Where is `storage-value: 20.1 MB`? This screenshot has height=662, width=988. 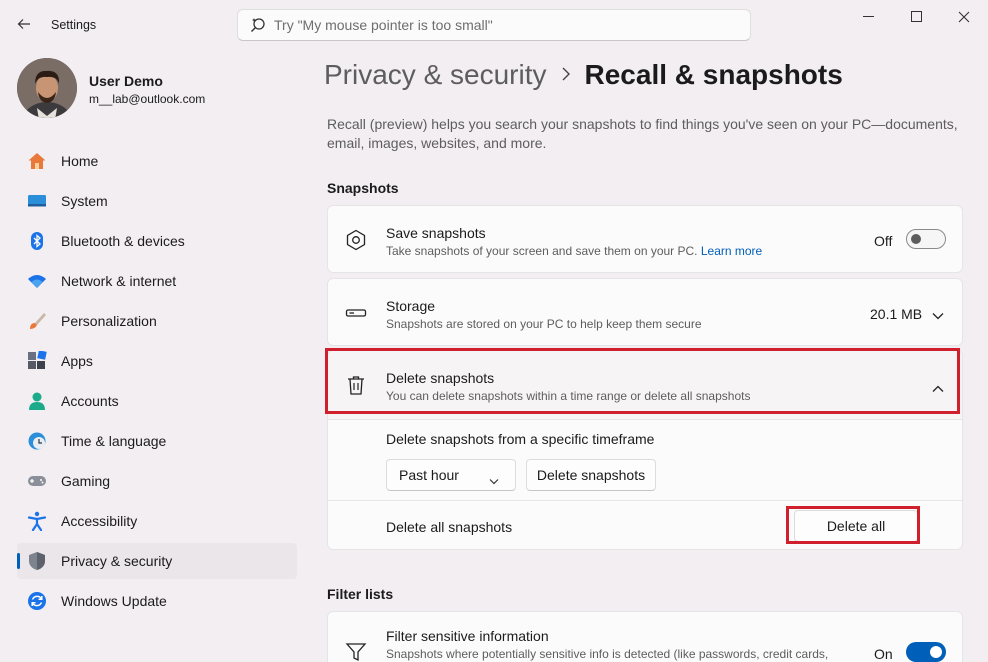
storage-value: 20.1 MB is located at coordinates (896, 314).